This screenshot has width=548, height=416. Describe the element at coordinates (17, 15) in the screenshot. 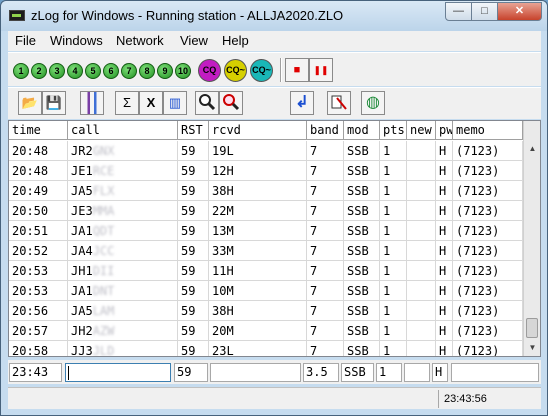

I see `app-icon` at that location.